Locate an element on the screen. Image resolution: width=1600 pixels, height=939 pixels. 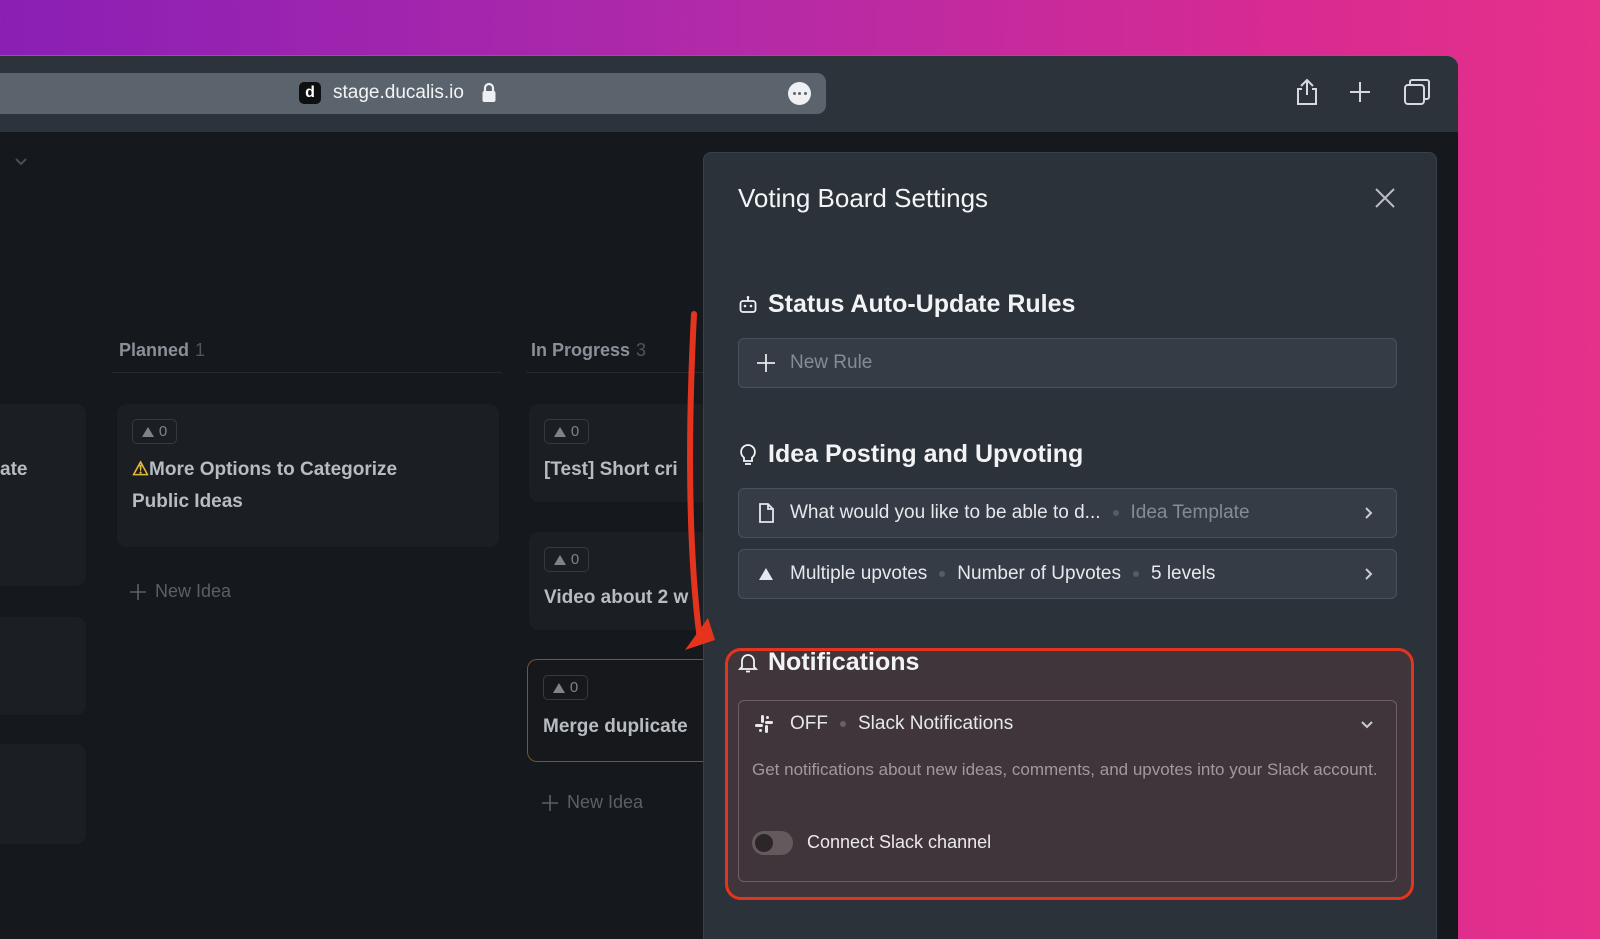
card-title-line2: Public Ideas is located at coordinates (187, 501).